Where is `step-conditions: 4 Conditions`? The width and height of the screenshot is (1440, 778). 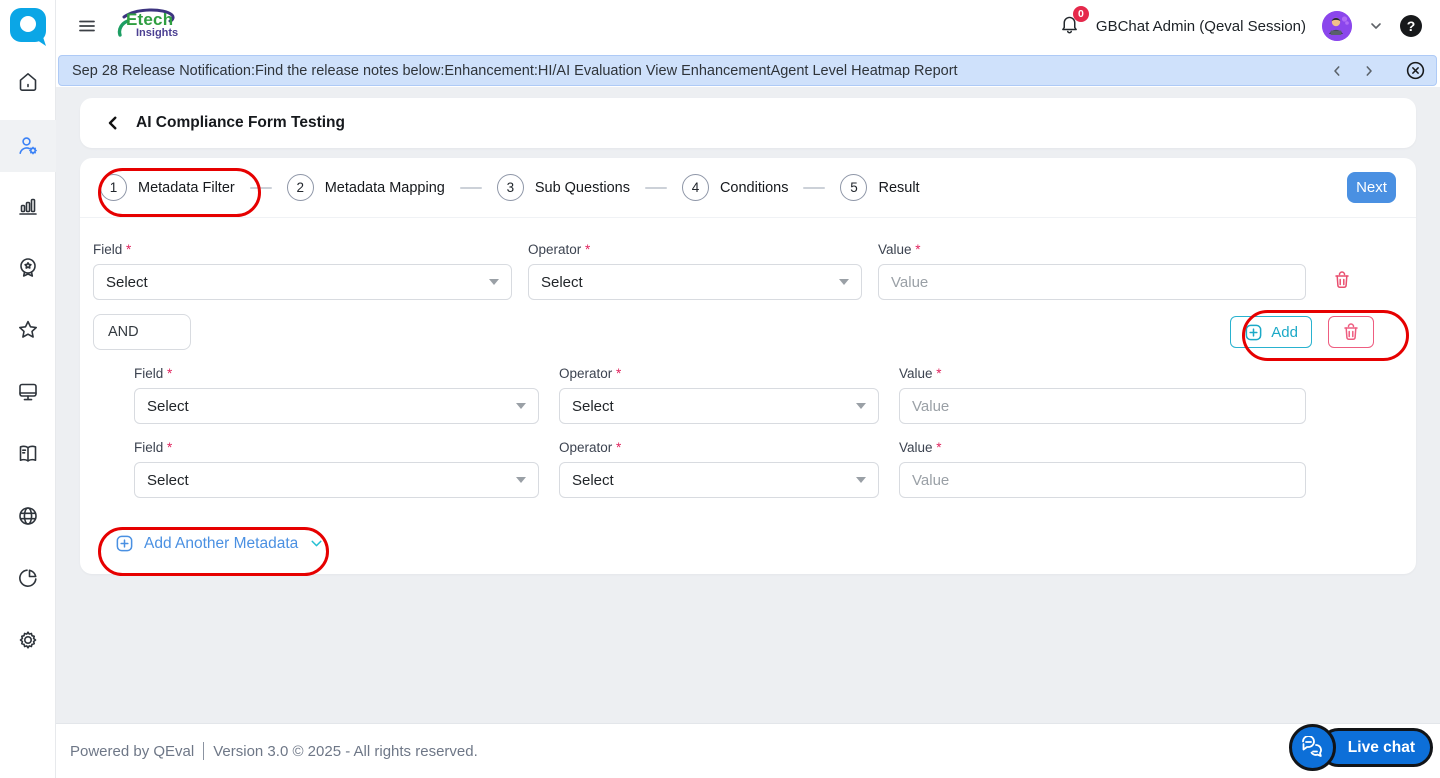
step-conditions: 4 Conditions is located at coordinates (735, 187).